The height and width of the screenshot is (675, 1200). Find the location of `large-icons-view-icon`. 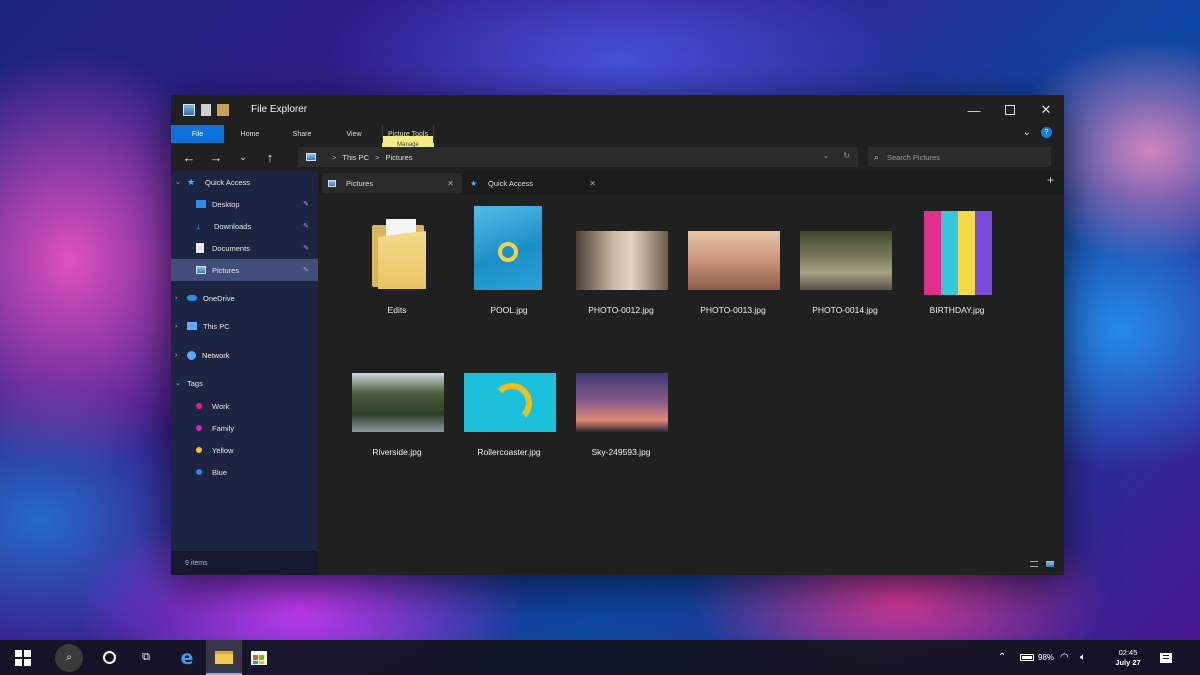

large-icons-view-icon is located at coordinates (1050, 564).